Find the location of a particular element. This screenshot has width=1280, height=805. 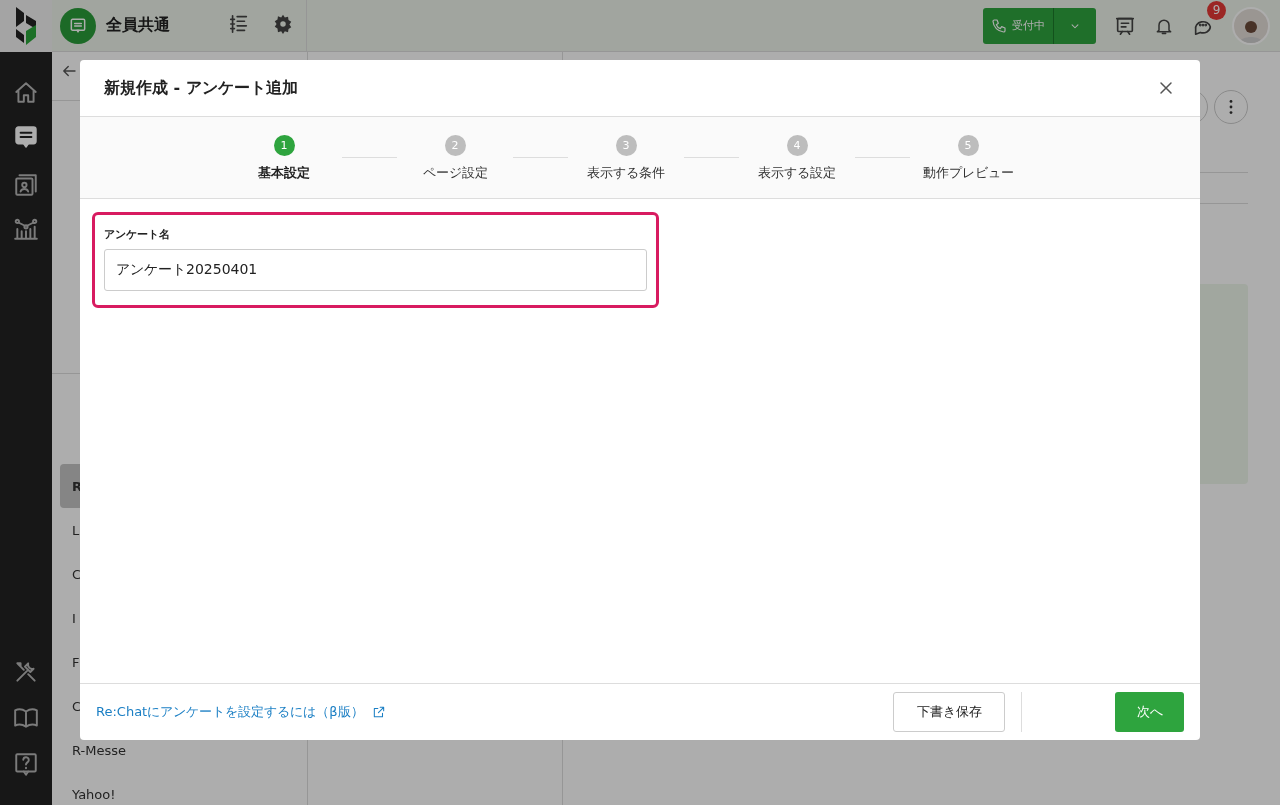

step-label: 動作プレビュー is located at coordinates (968, 173).